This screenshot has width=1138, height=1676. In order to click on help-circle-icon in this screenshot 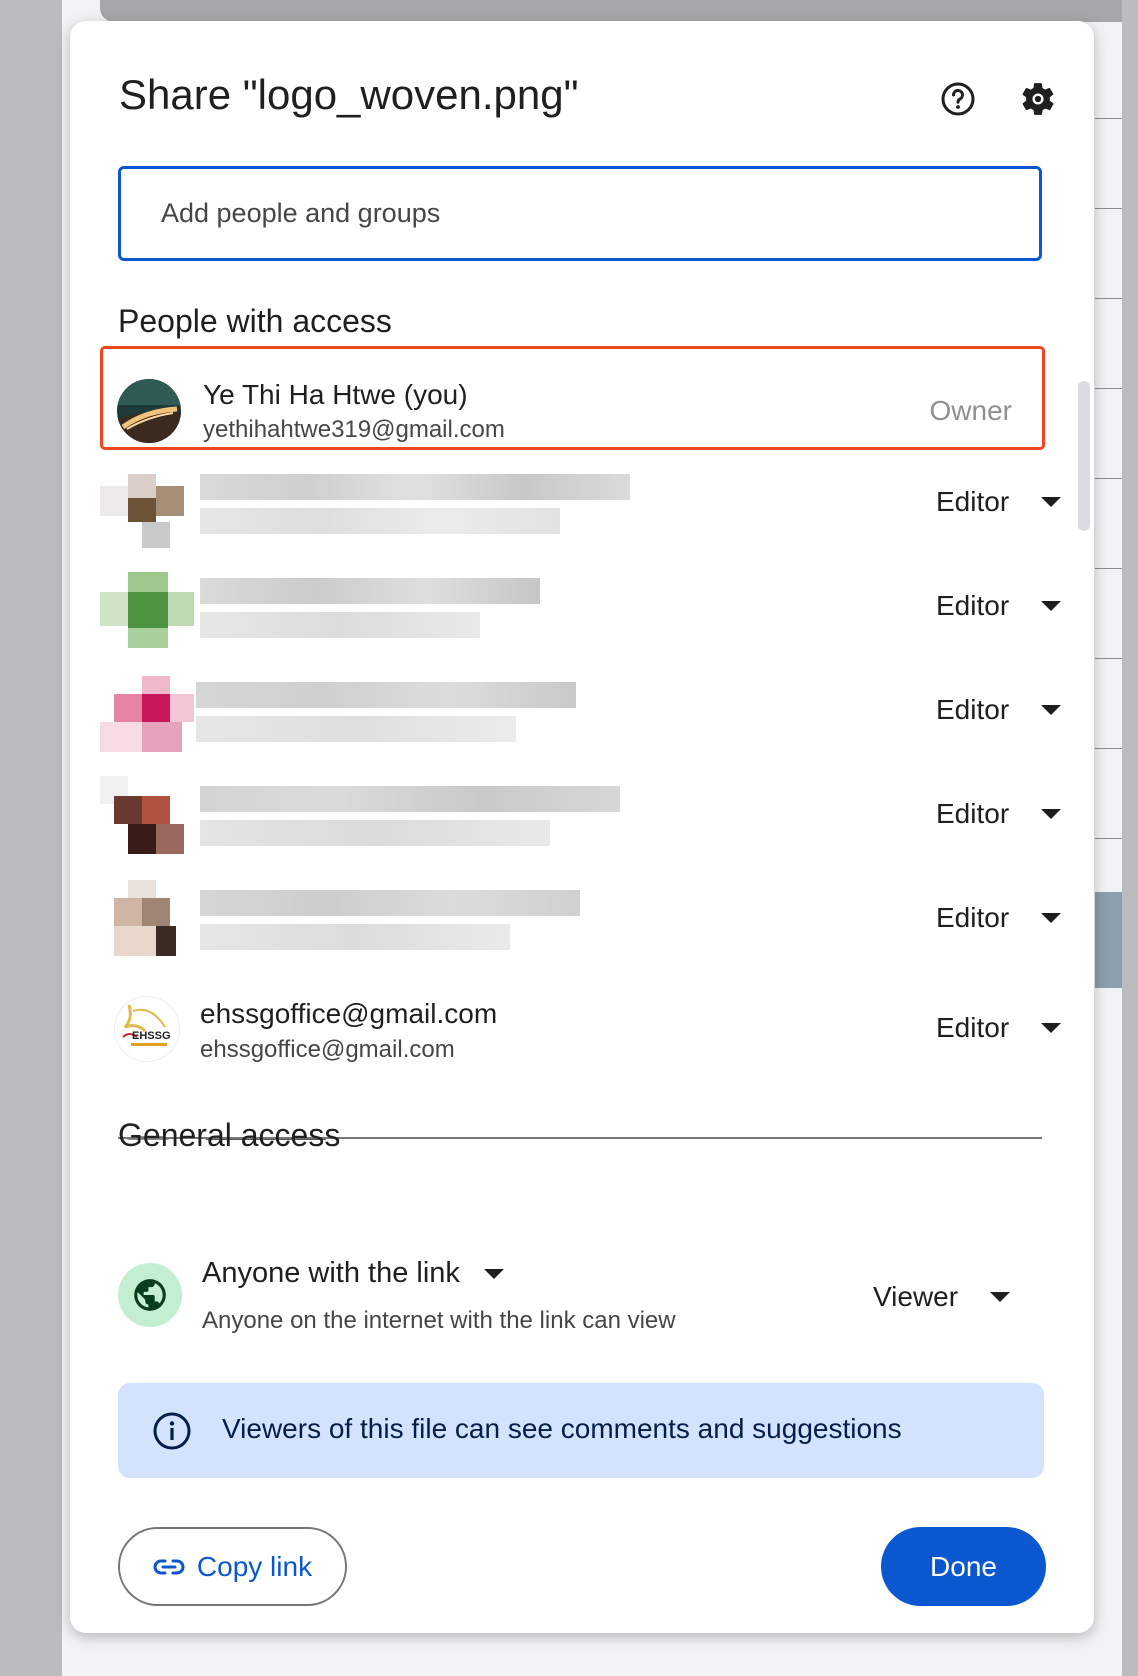, I will do `click(958, 99)`.